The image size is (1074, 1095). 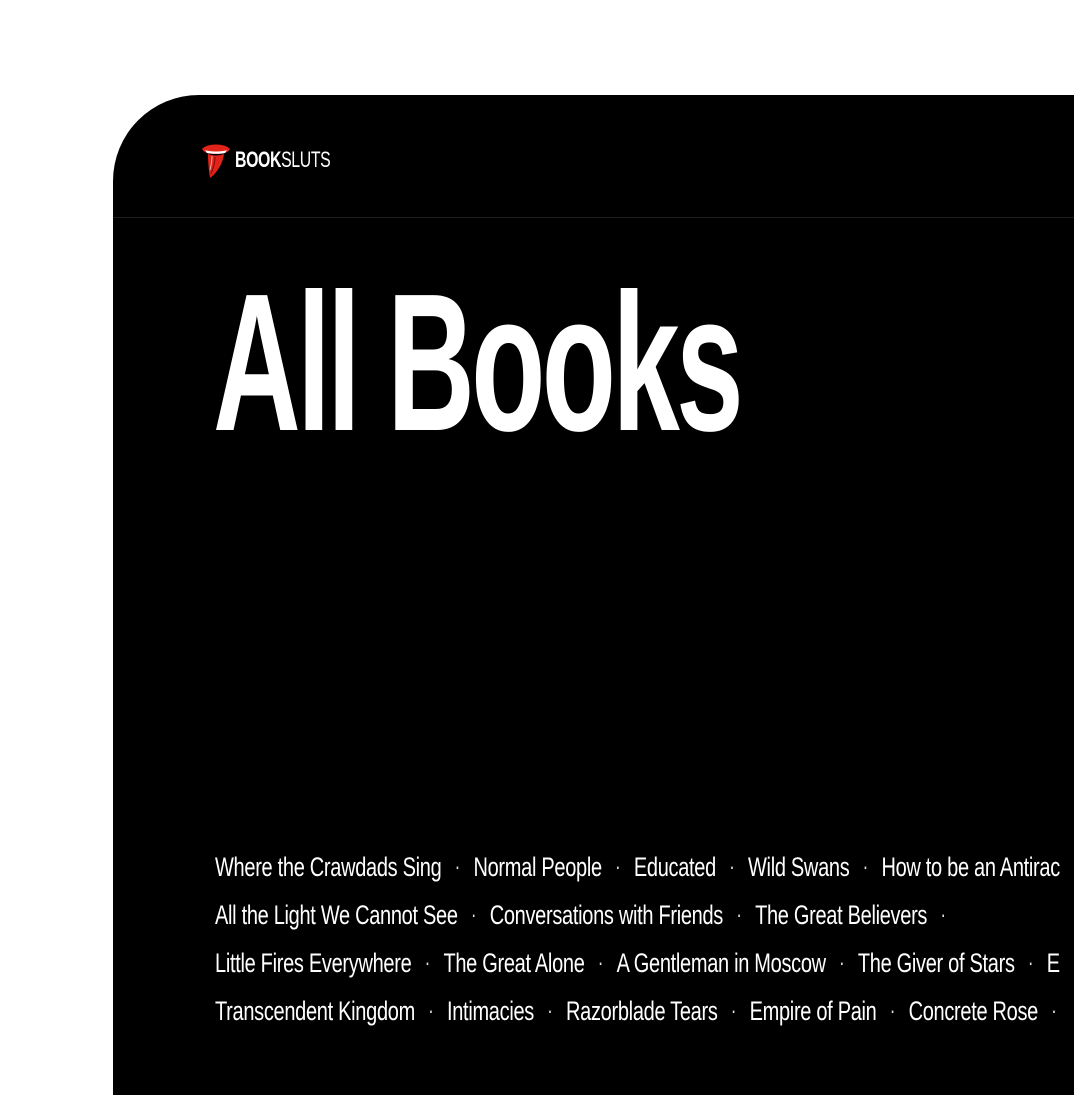 What do you see at coordinates (813, 1011) in the screenshot?
I see `book-link: Empire of Pain` at bounding box center [813, 1011].